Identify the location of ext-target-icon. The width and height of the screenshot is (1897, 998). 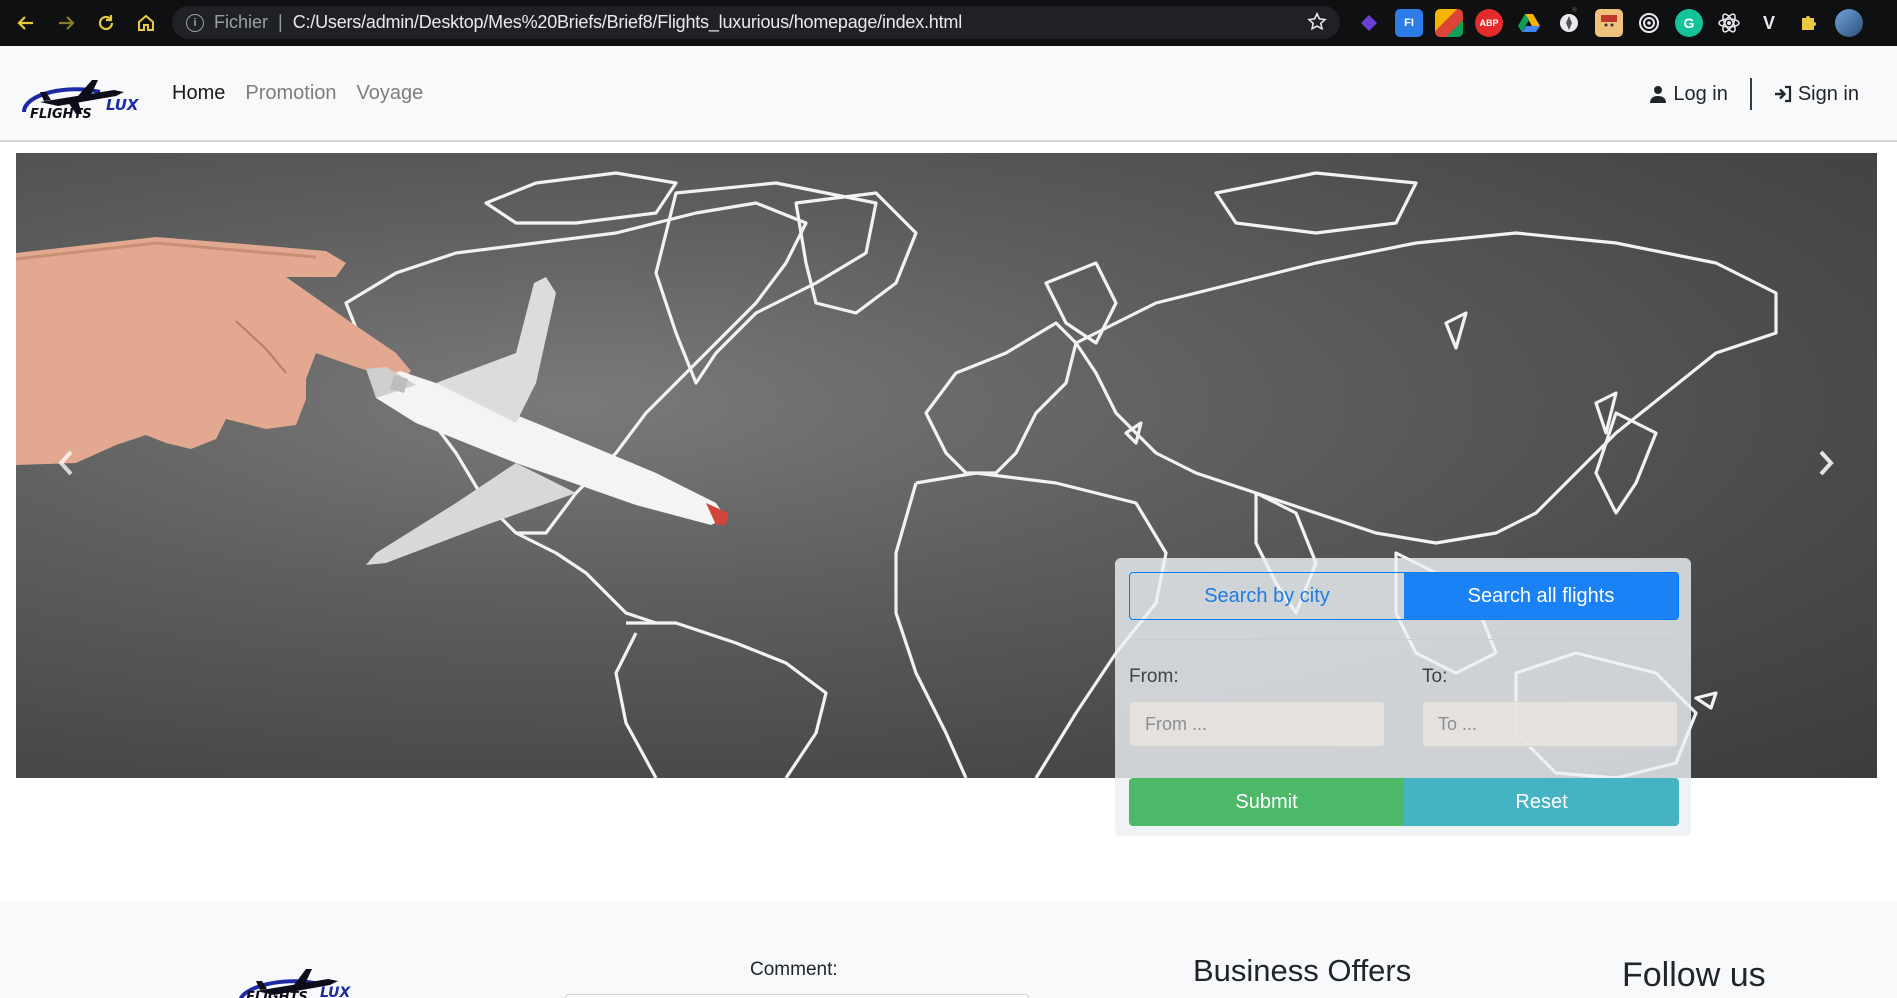
(1649, 23).